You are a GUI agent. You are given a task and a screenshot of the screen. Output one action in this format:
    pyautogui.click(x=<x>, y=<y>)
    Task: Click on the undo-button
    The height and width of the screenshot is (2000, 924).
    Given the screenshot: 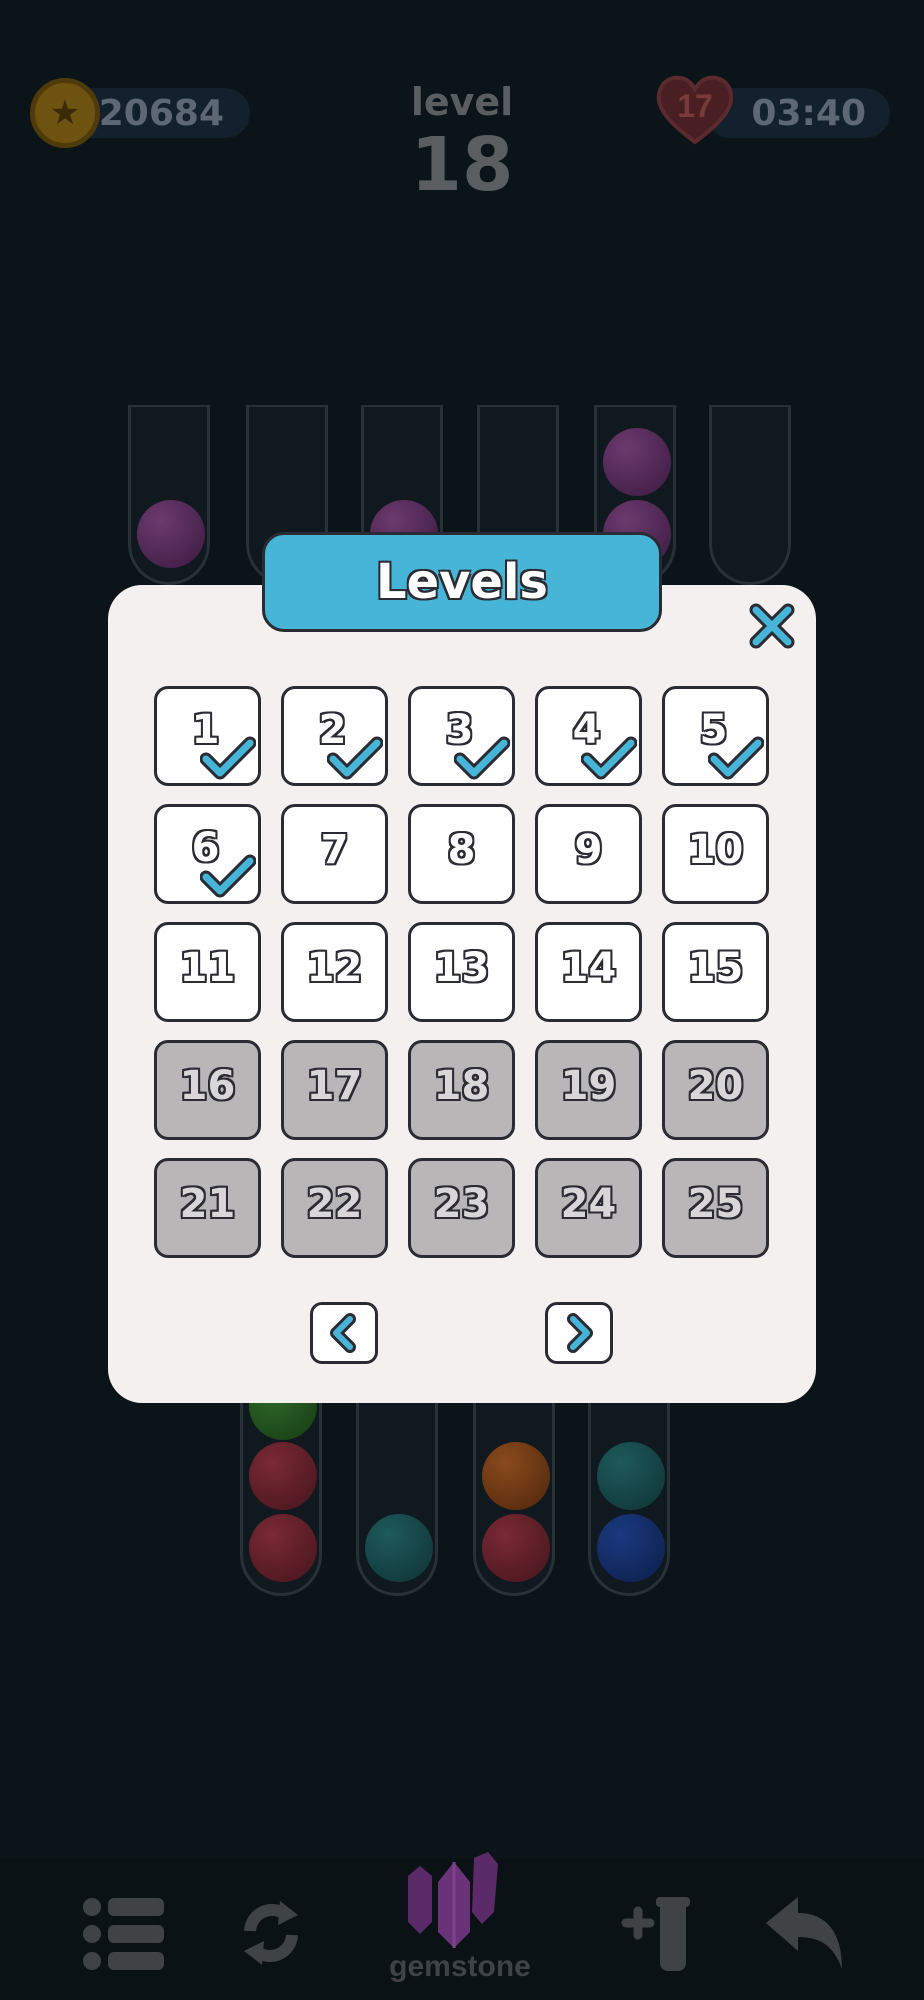 What is the action you would take?
    pyautogui.click(x=804, y=1935)
    